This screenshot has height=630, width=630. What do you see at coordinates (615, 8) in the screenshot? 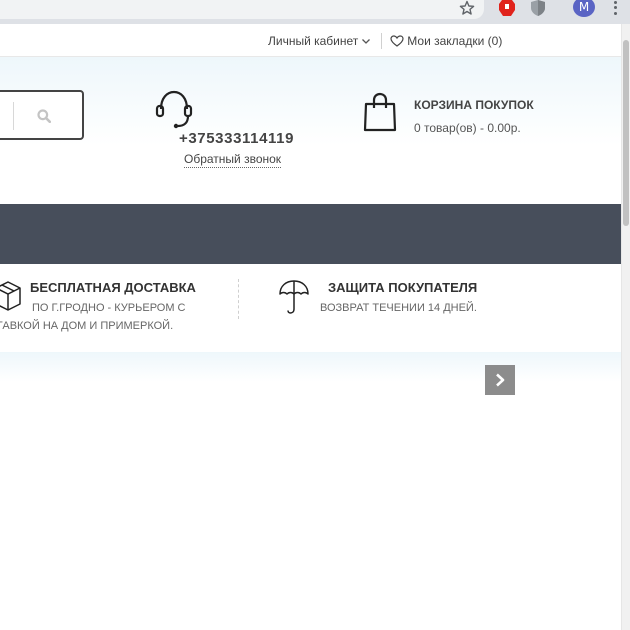
I see `kebab-menu-icon` at bounding box center [615, 8].